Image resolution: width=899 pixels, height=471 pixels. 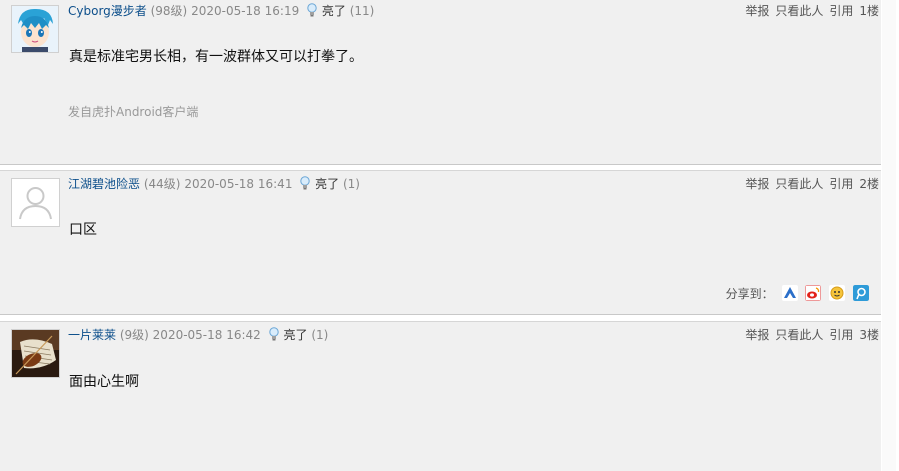 What do you see at coordinates (869, 11) in the screenshot?
I see `floor-number: 1楼` at bounding box center [869, 11].